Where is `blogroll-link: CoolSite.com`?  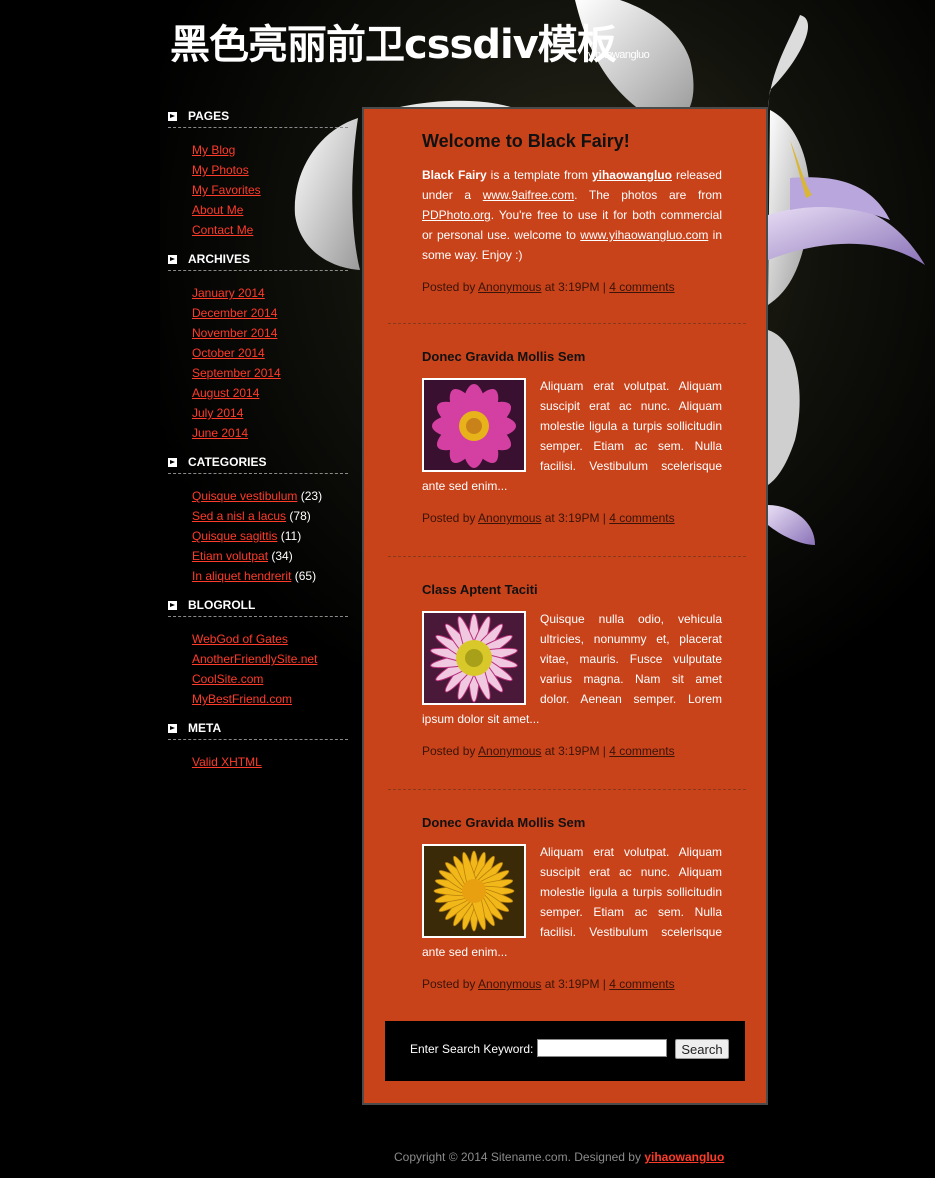 blogroll-link: CoolSite.com is located at coordinates (227, 679).